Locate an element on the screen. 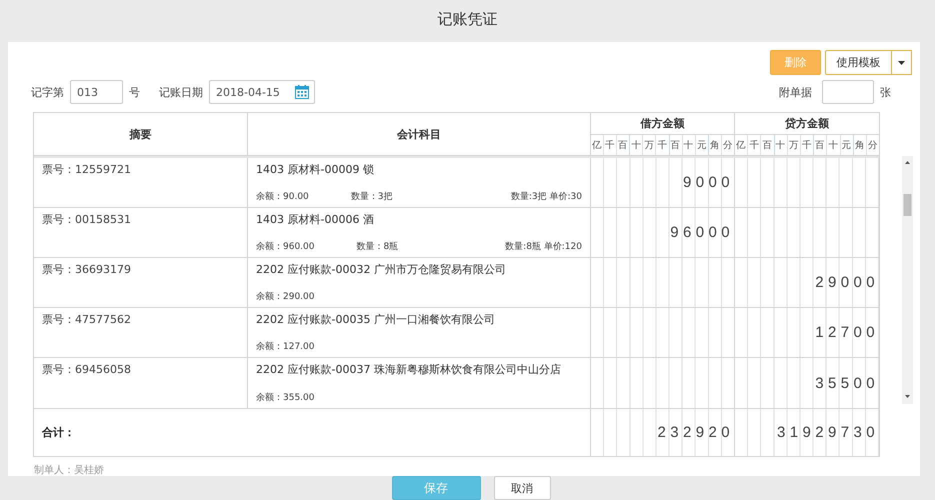 This screenshot has height=500, width=935. total-label: 合计： is located at coordinates (59, 432).